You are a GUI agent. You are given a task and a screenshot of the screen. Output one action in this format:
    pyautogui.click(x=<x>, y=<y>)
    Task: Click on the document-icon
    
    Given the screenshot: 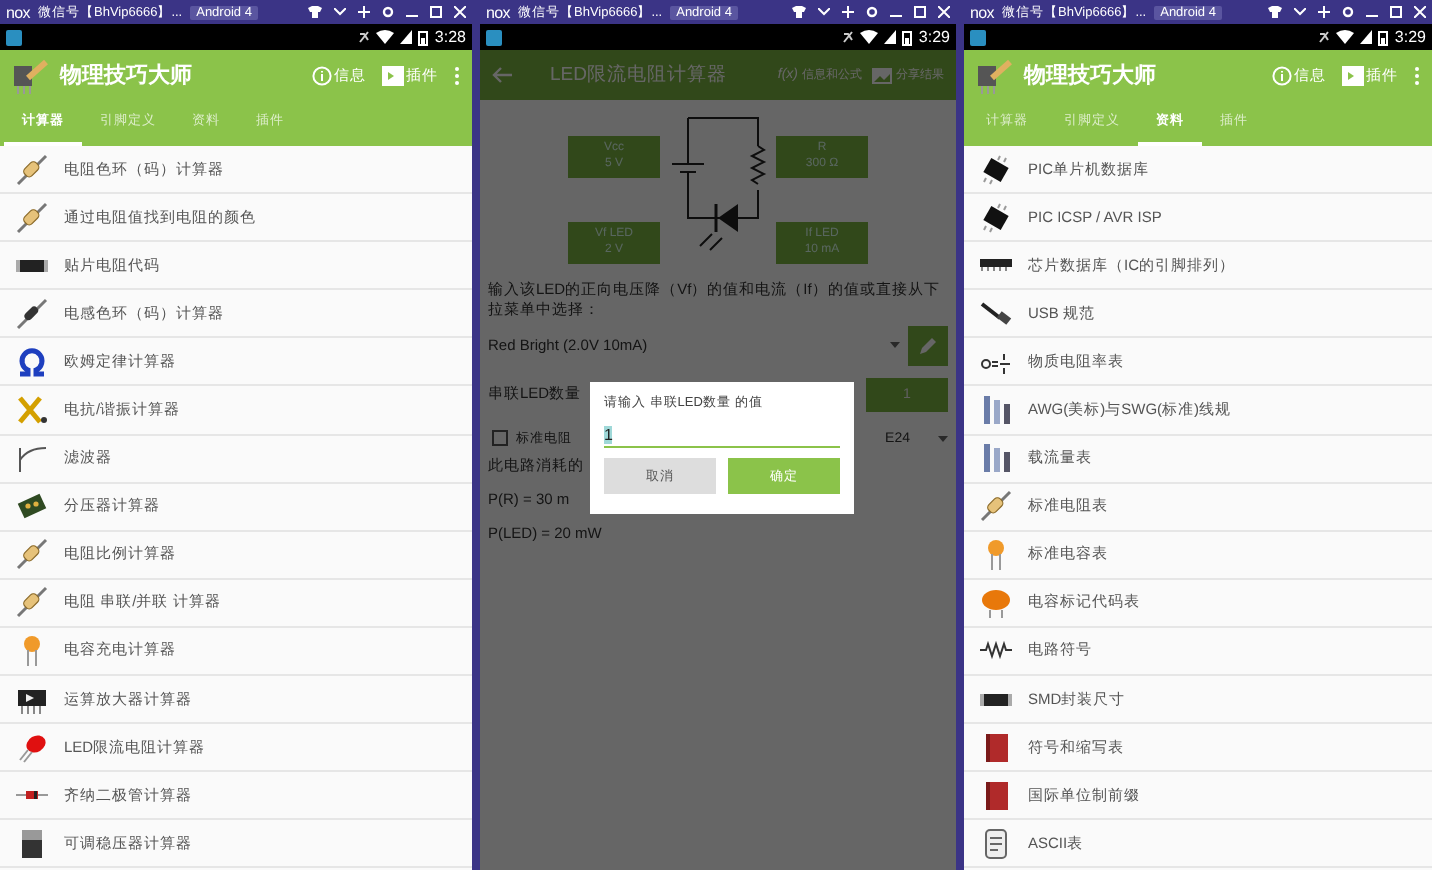 What is the action you would take?
    pyautogui.click(x=996, y=843)
    